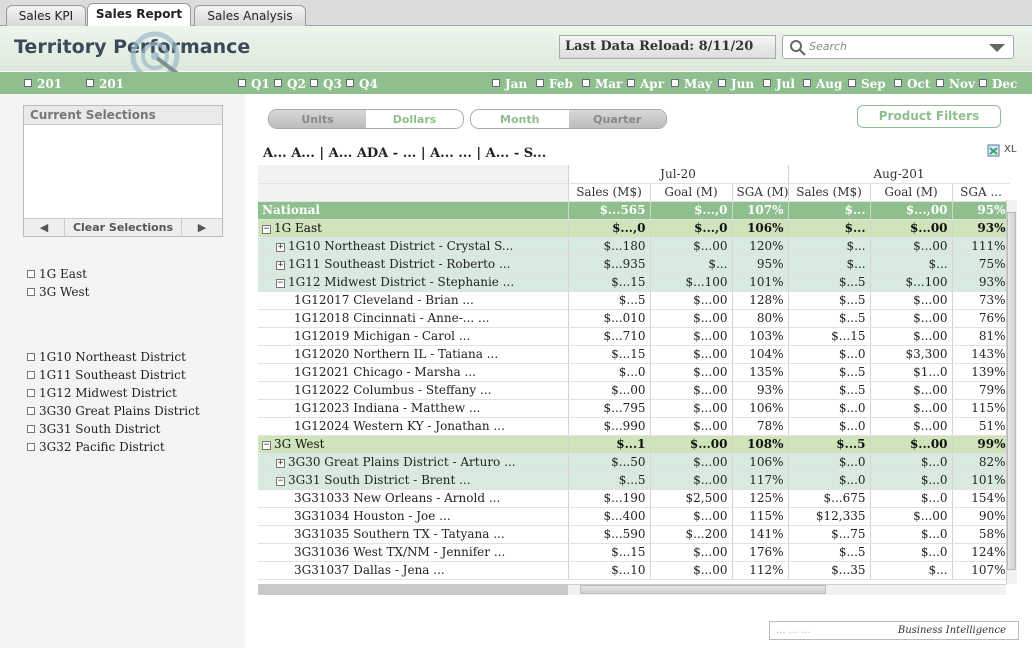 The height and width of the screenshot is (648, 1032). I want to click on region-option-1g-east: 1G East, so click(57, 274).